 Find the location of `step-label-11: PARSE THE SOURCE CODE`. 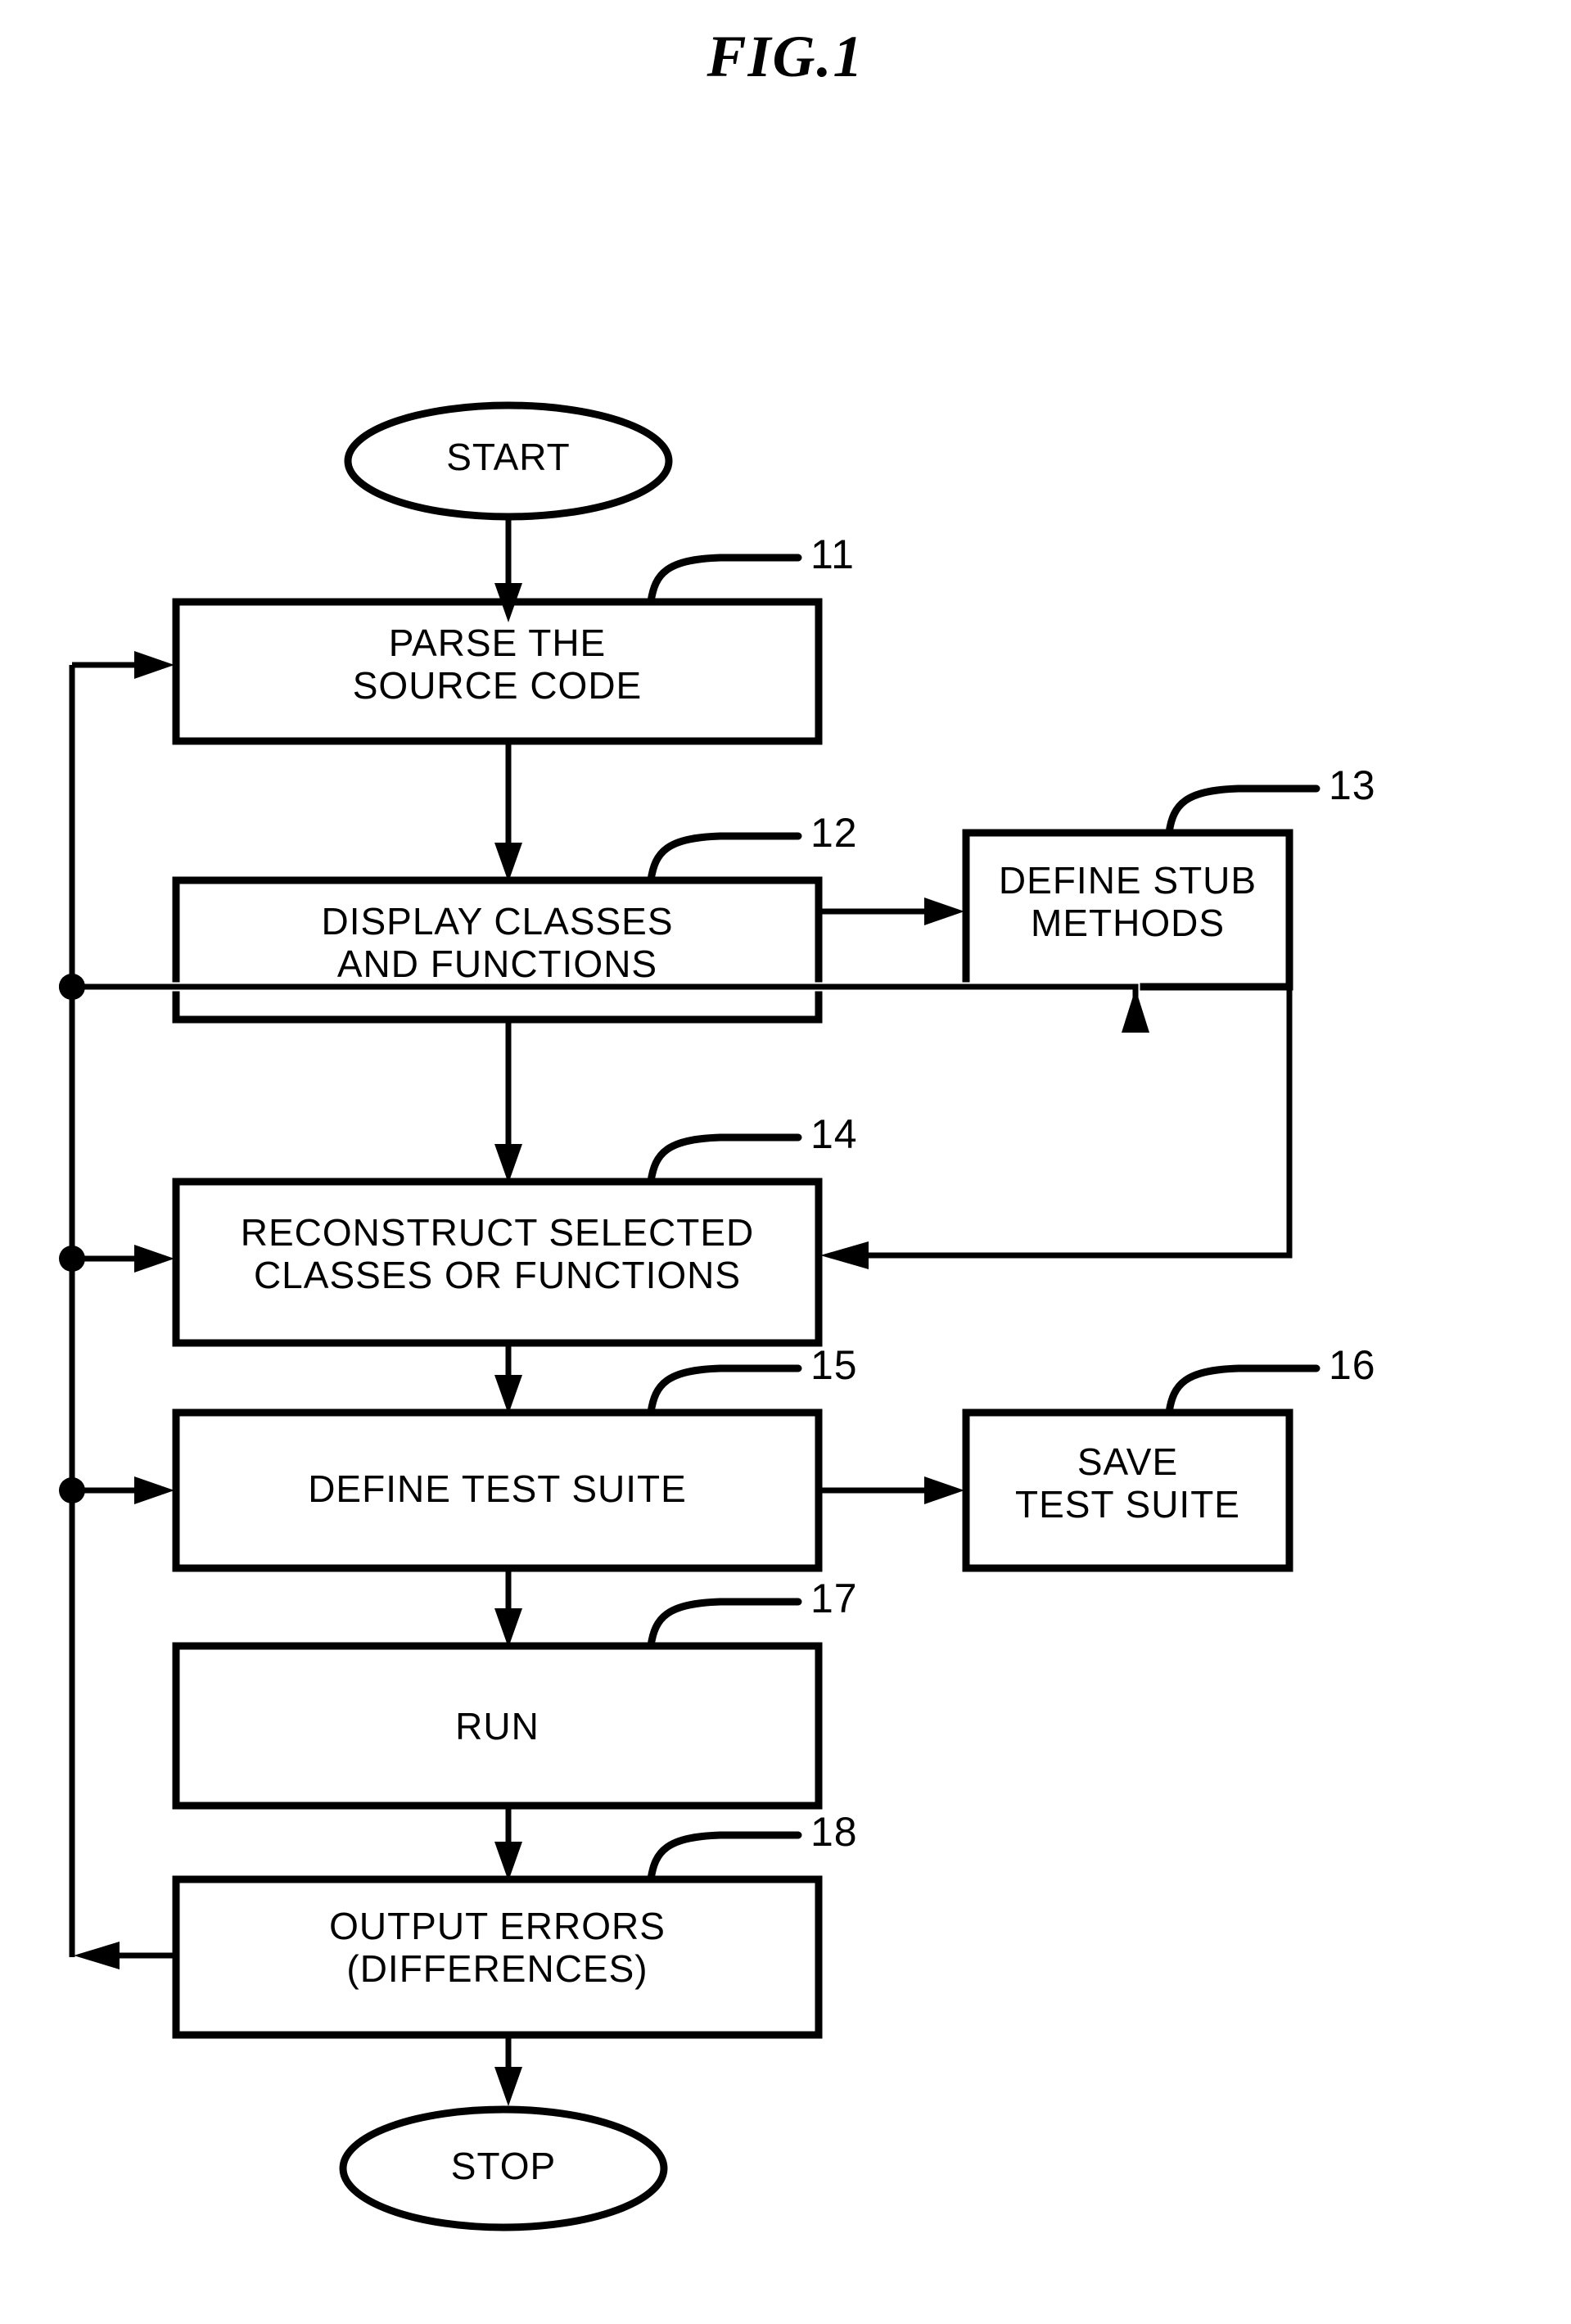

step-label-11: PARSE THE SOURCE CODE is located at coordinates (497, 664).